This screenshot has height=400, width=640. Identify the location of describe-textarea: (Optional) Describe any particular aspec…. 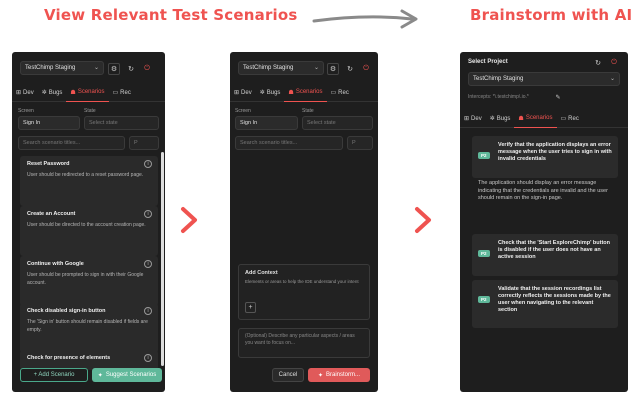
(304, 343).